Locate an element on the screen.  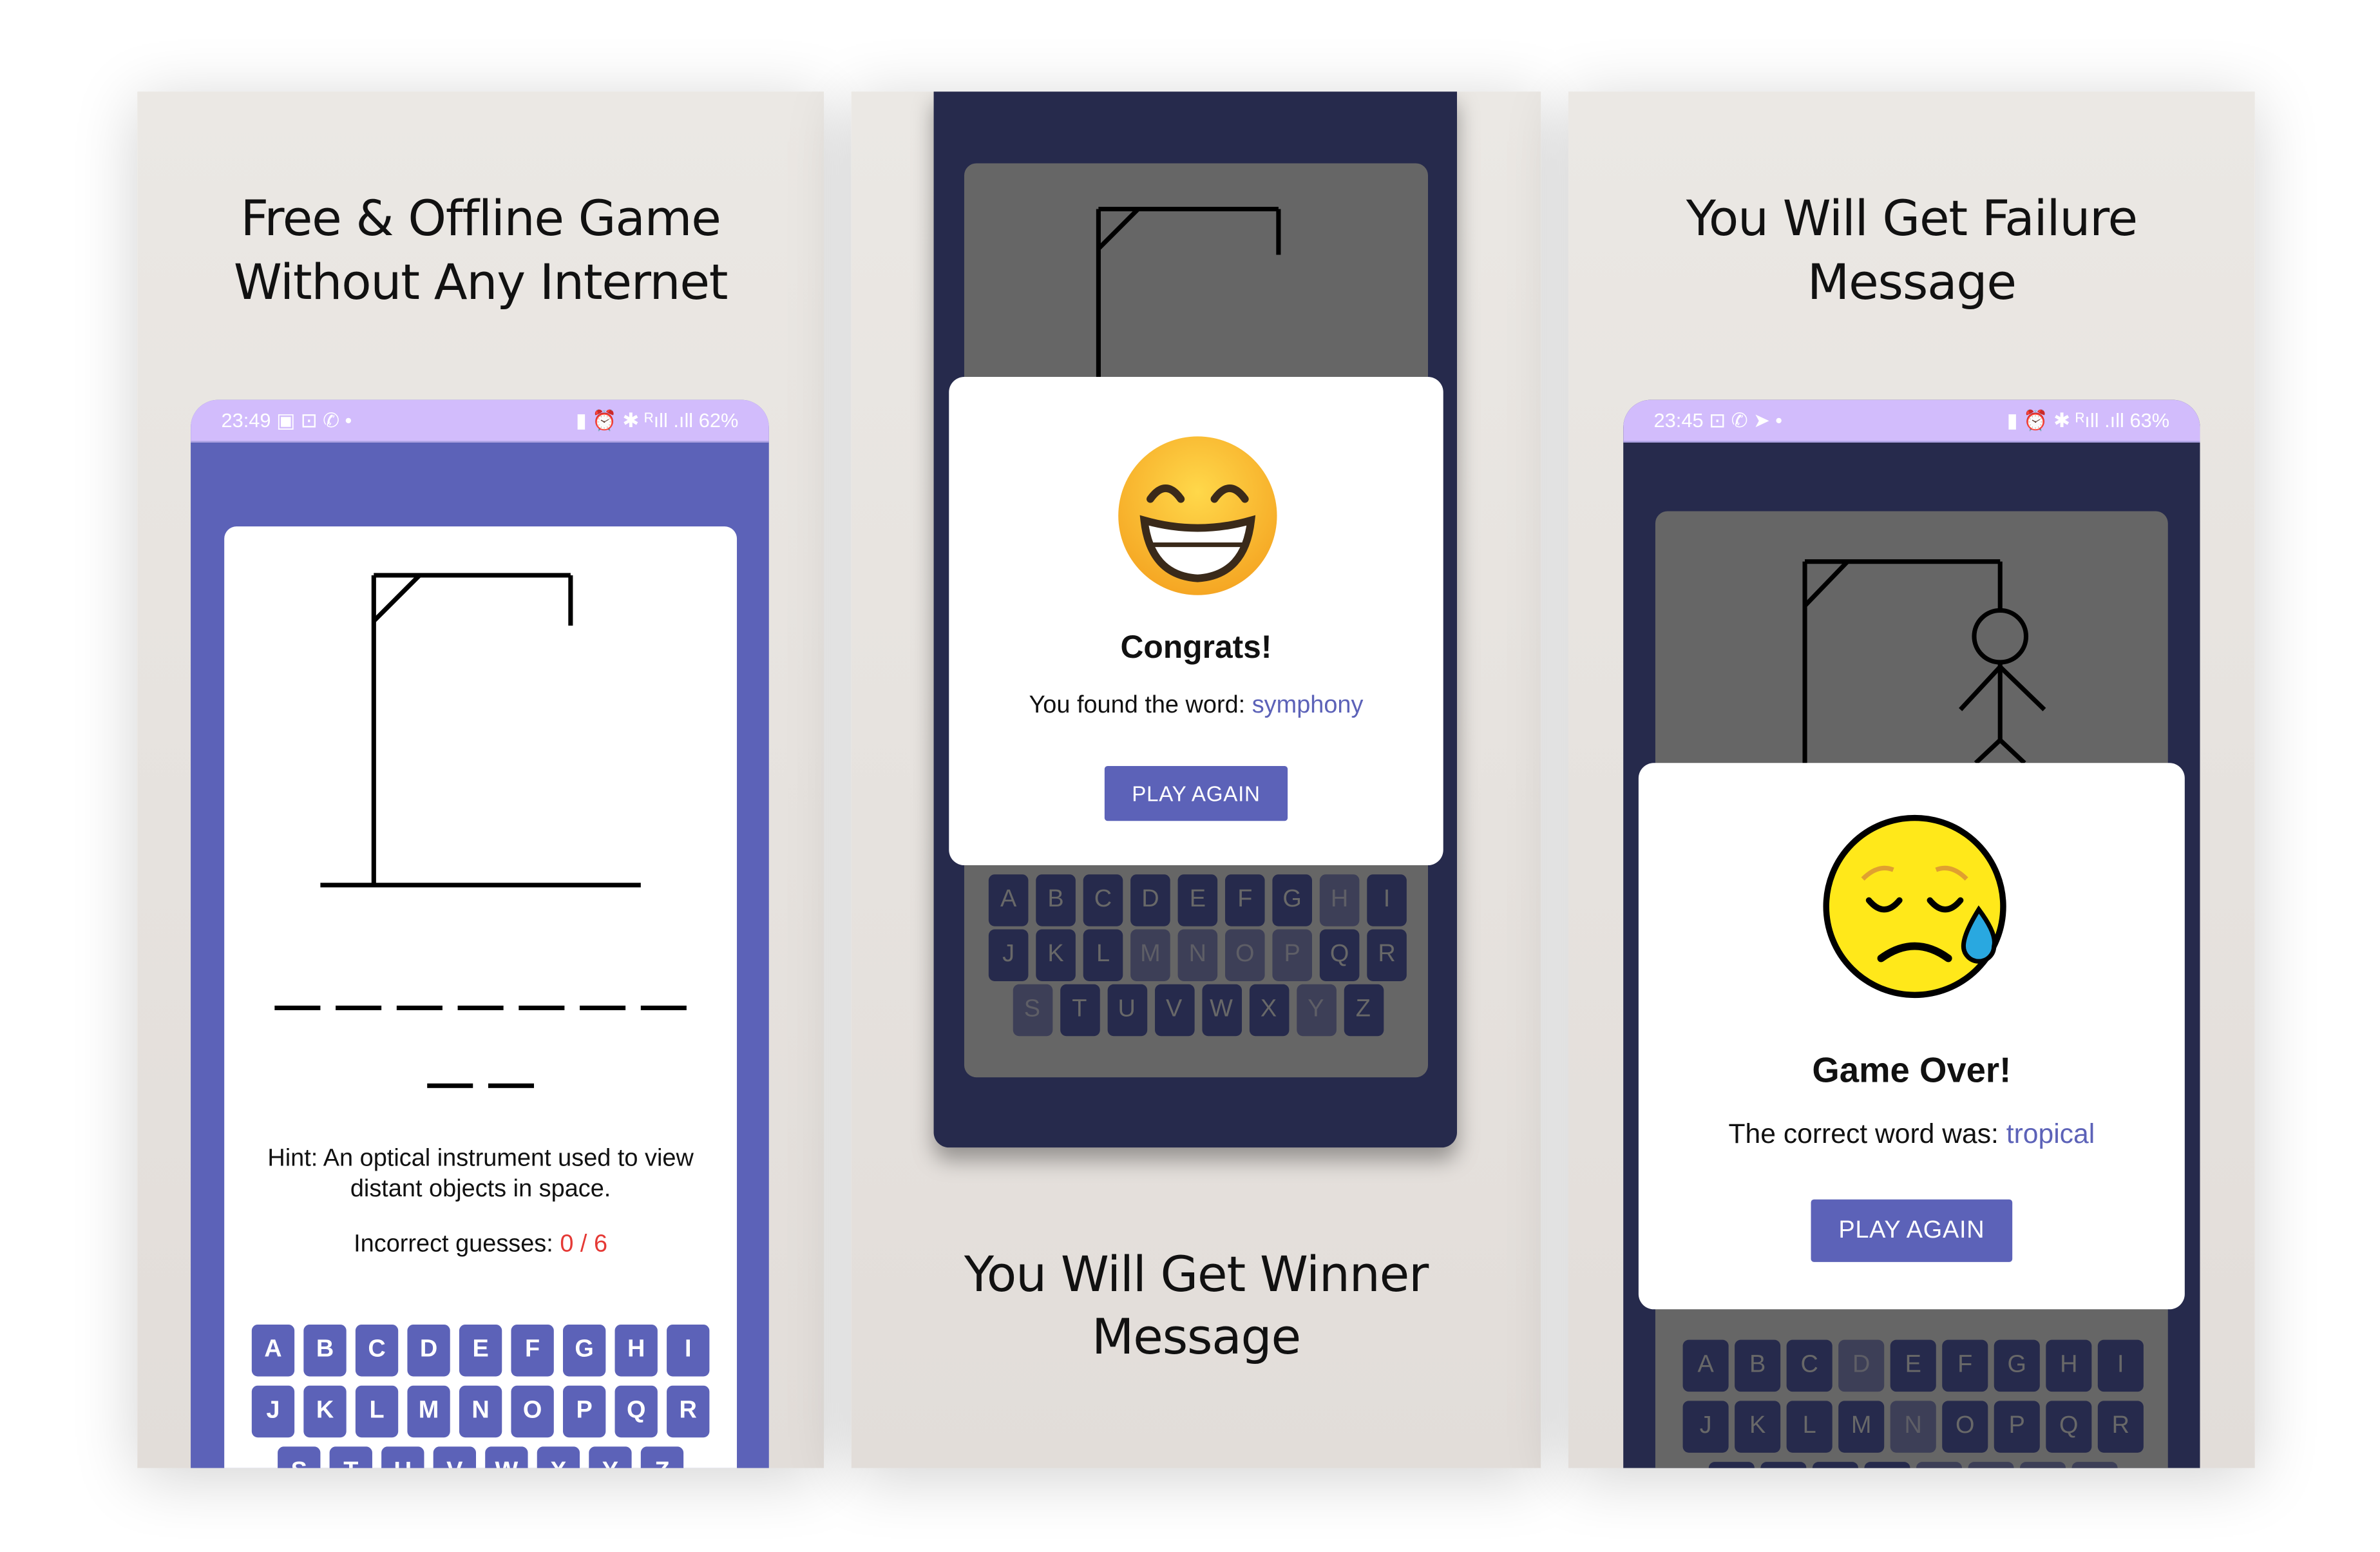
incorrect-guesses: Incorrect guesses: 0 / 6 is located at coordinates (481, 1245).